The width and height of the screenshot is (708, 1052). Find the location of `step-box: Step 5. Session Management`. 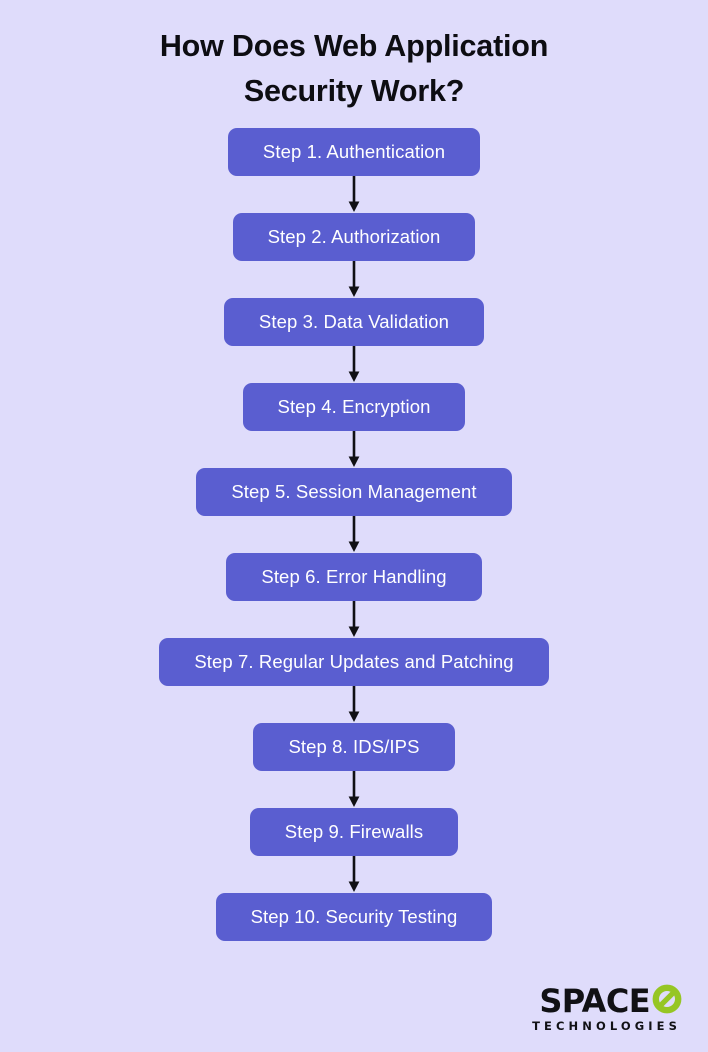

step-box: Step 5. Session Management is located at coordinates (354, 492).